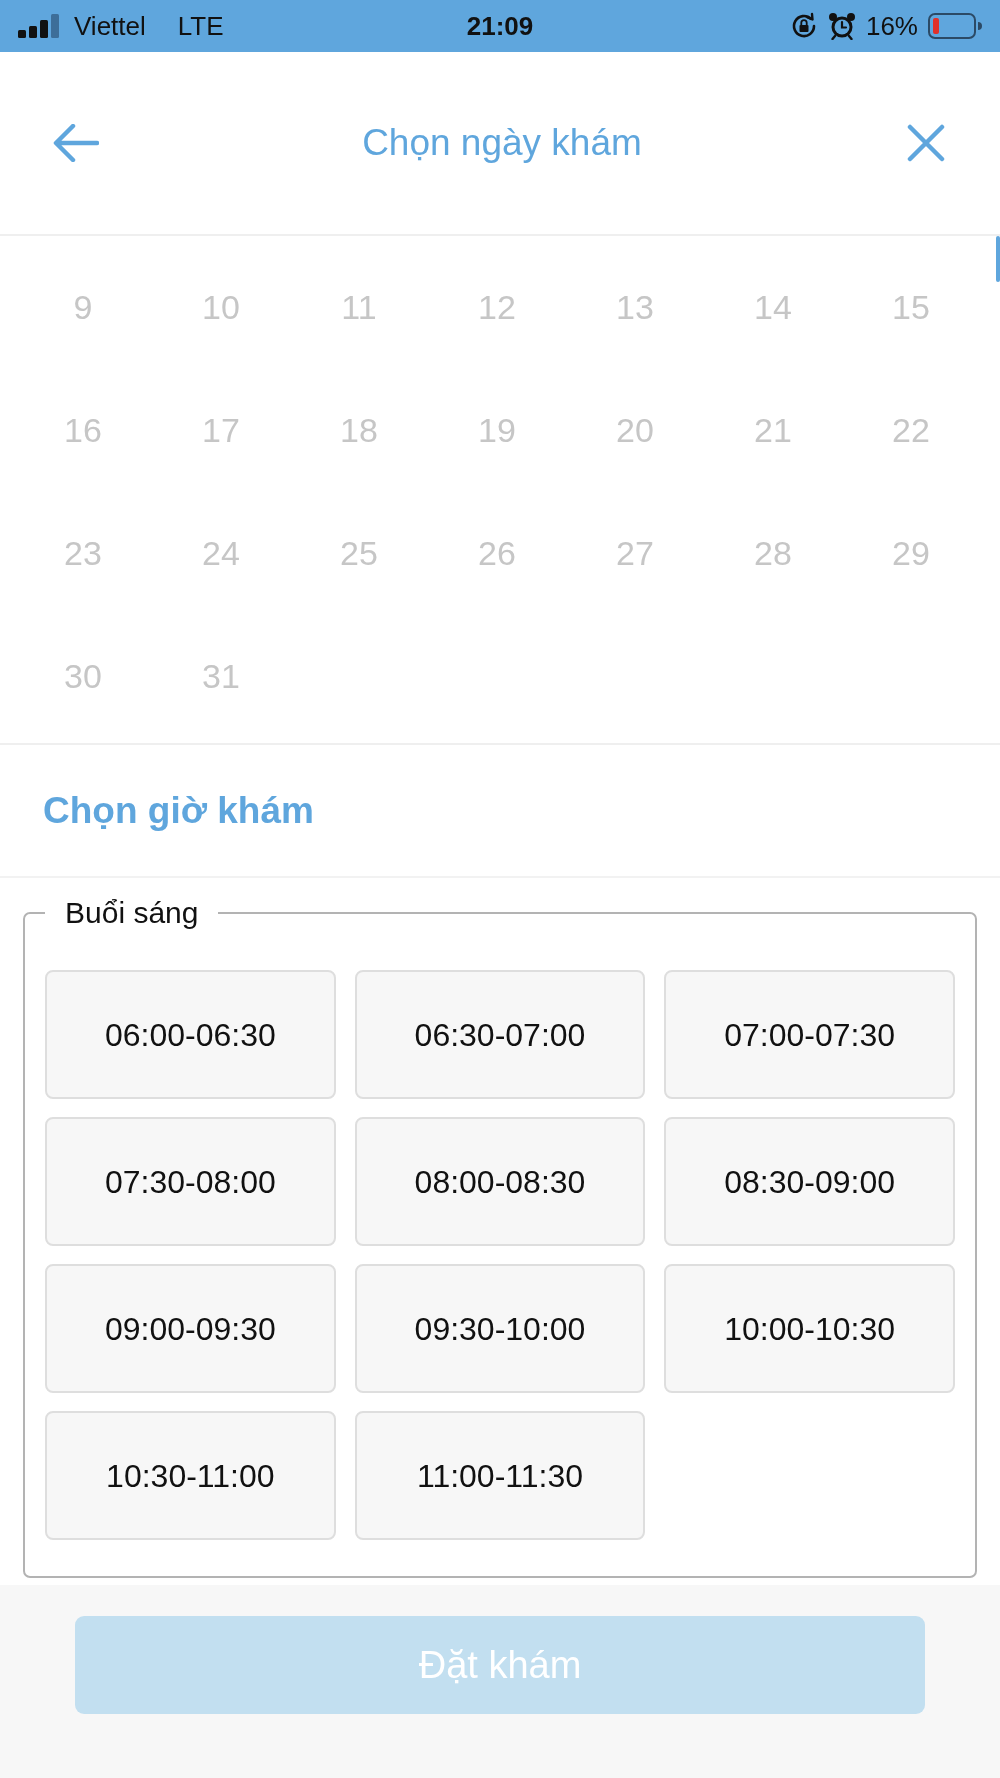  Describe the element at coordinates (500, 26) in the screenshot. I see `status-time: 21:09` at that location.